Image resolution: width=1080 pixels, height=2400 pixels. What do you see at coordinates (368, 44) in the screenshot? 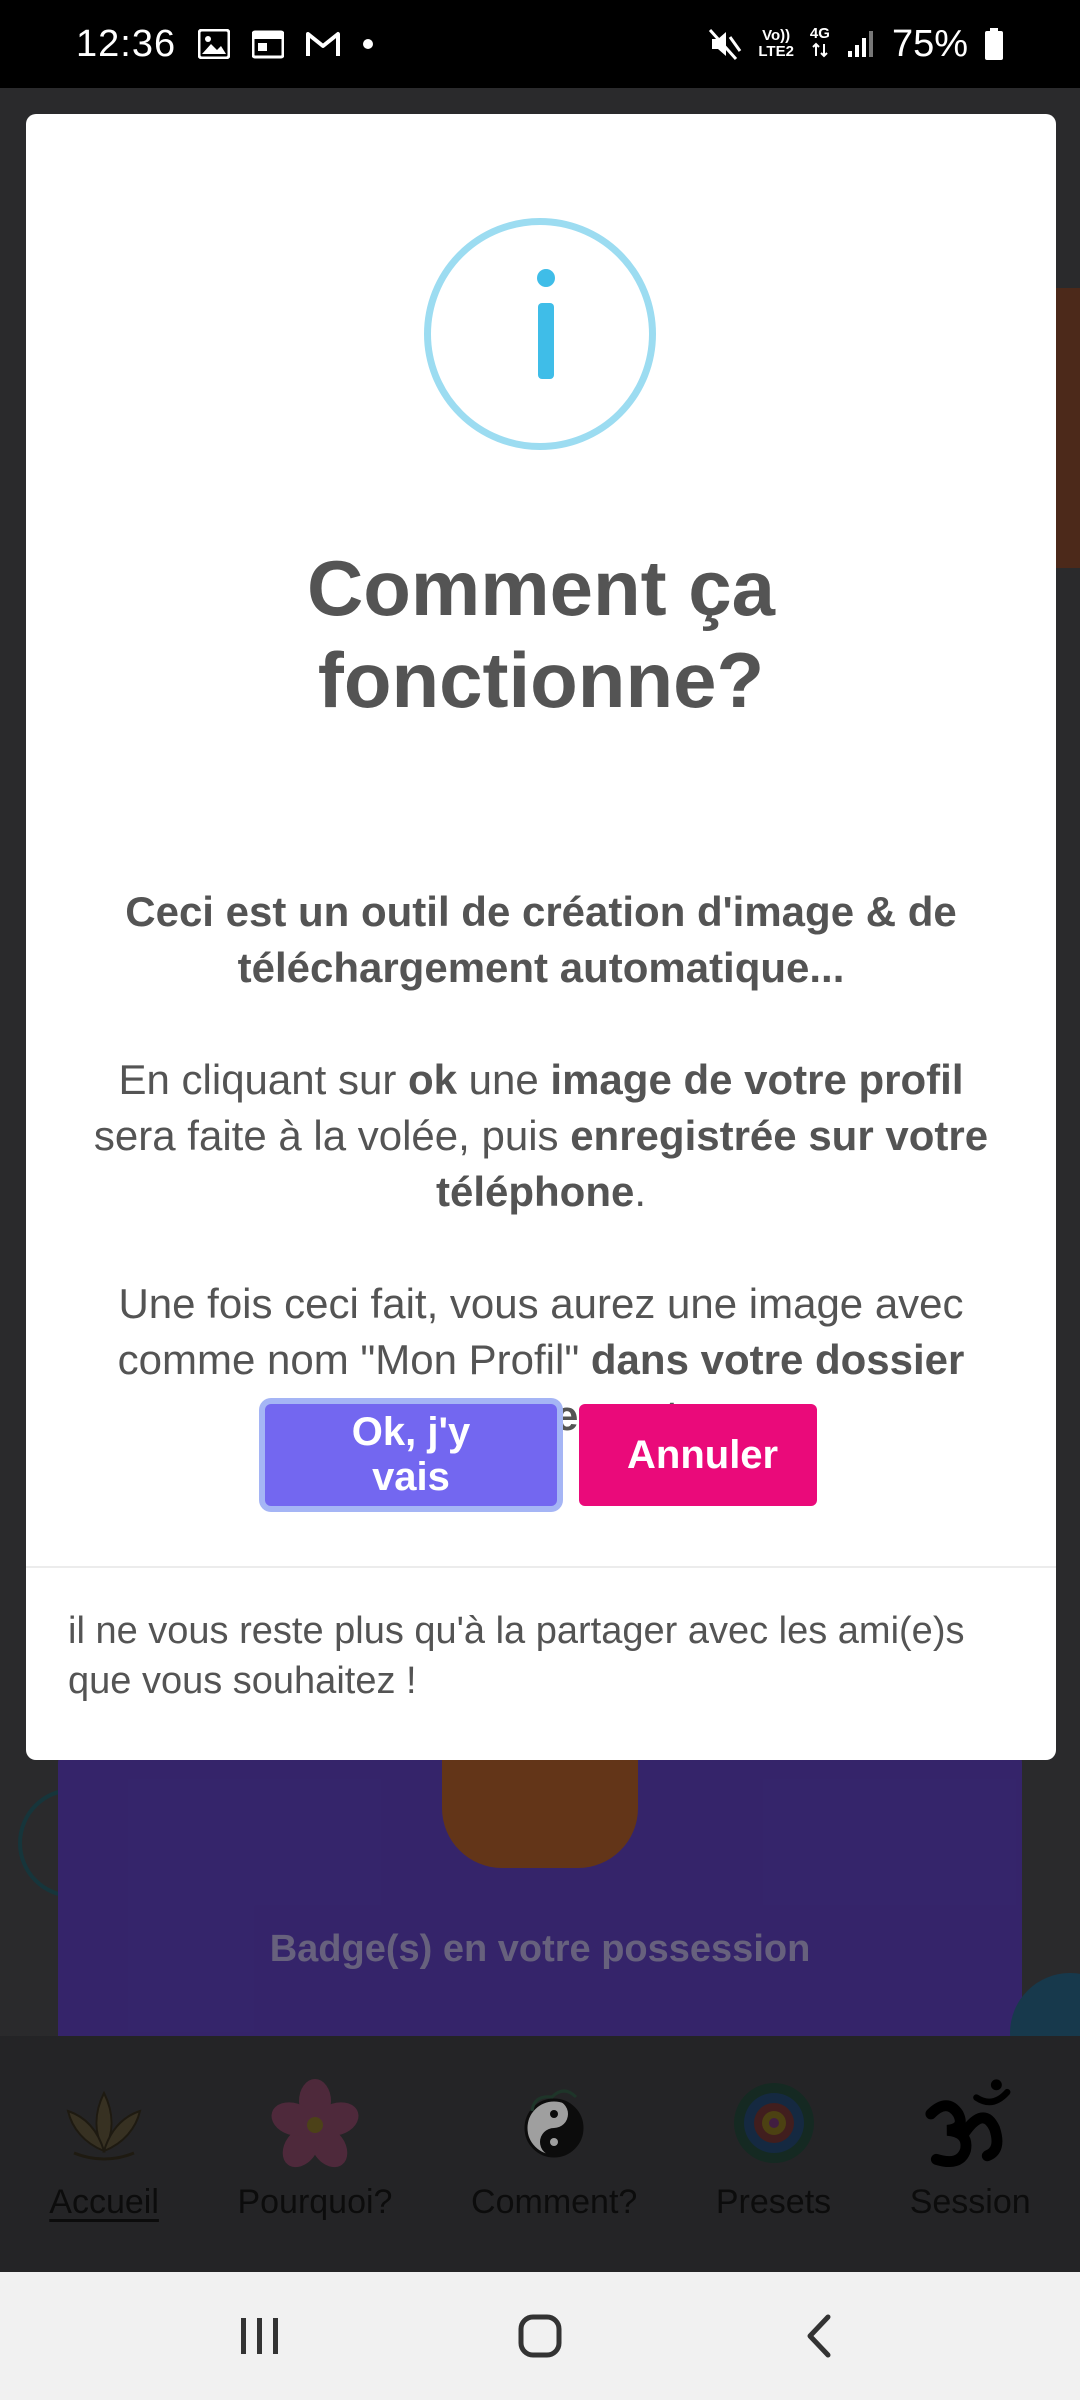
I see `more-notifications-dot-icon` at bounding box center [368, 44].